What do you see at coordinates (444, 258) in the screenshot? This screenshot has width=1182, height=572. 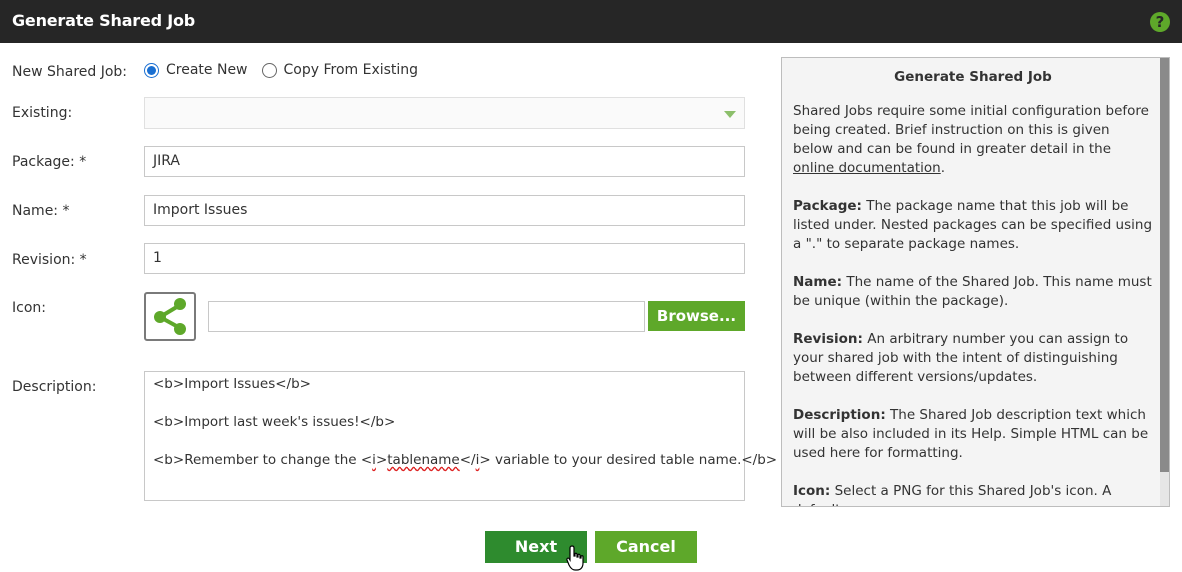 I see `revision-input: 1` at bounding box center [444, 258].